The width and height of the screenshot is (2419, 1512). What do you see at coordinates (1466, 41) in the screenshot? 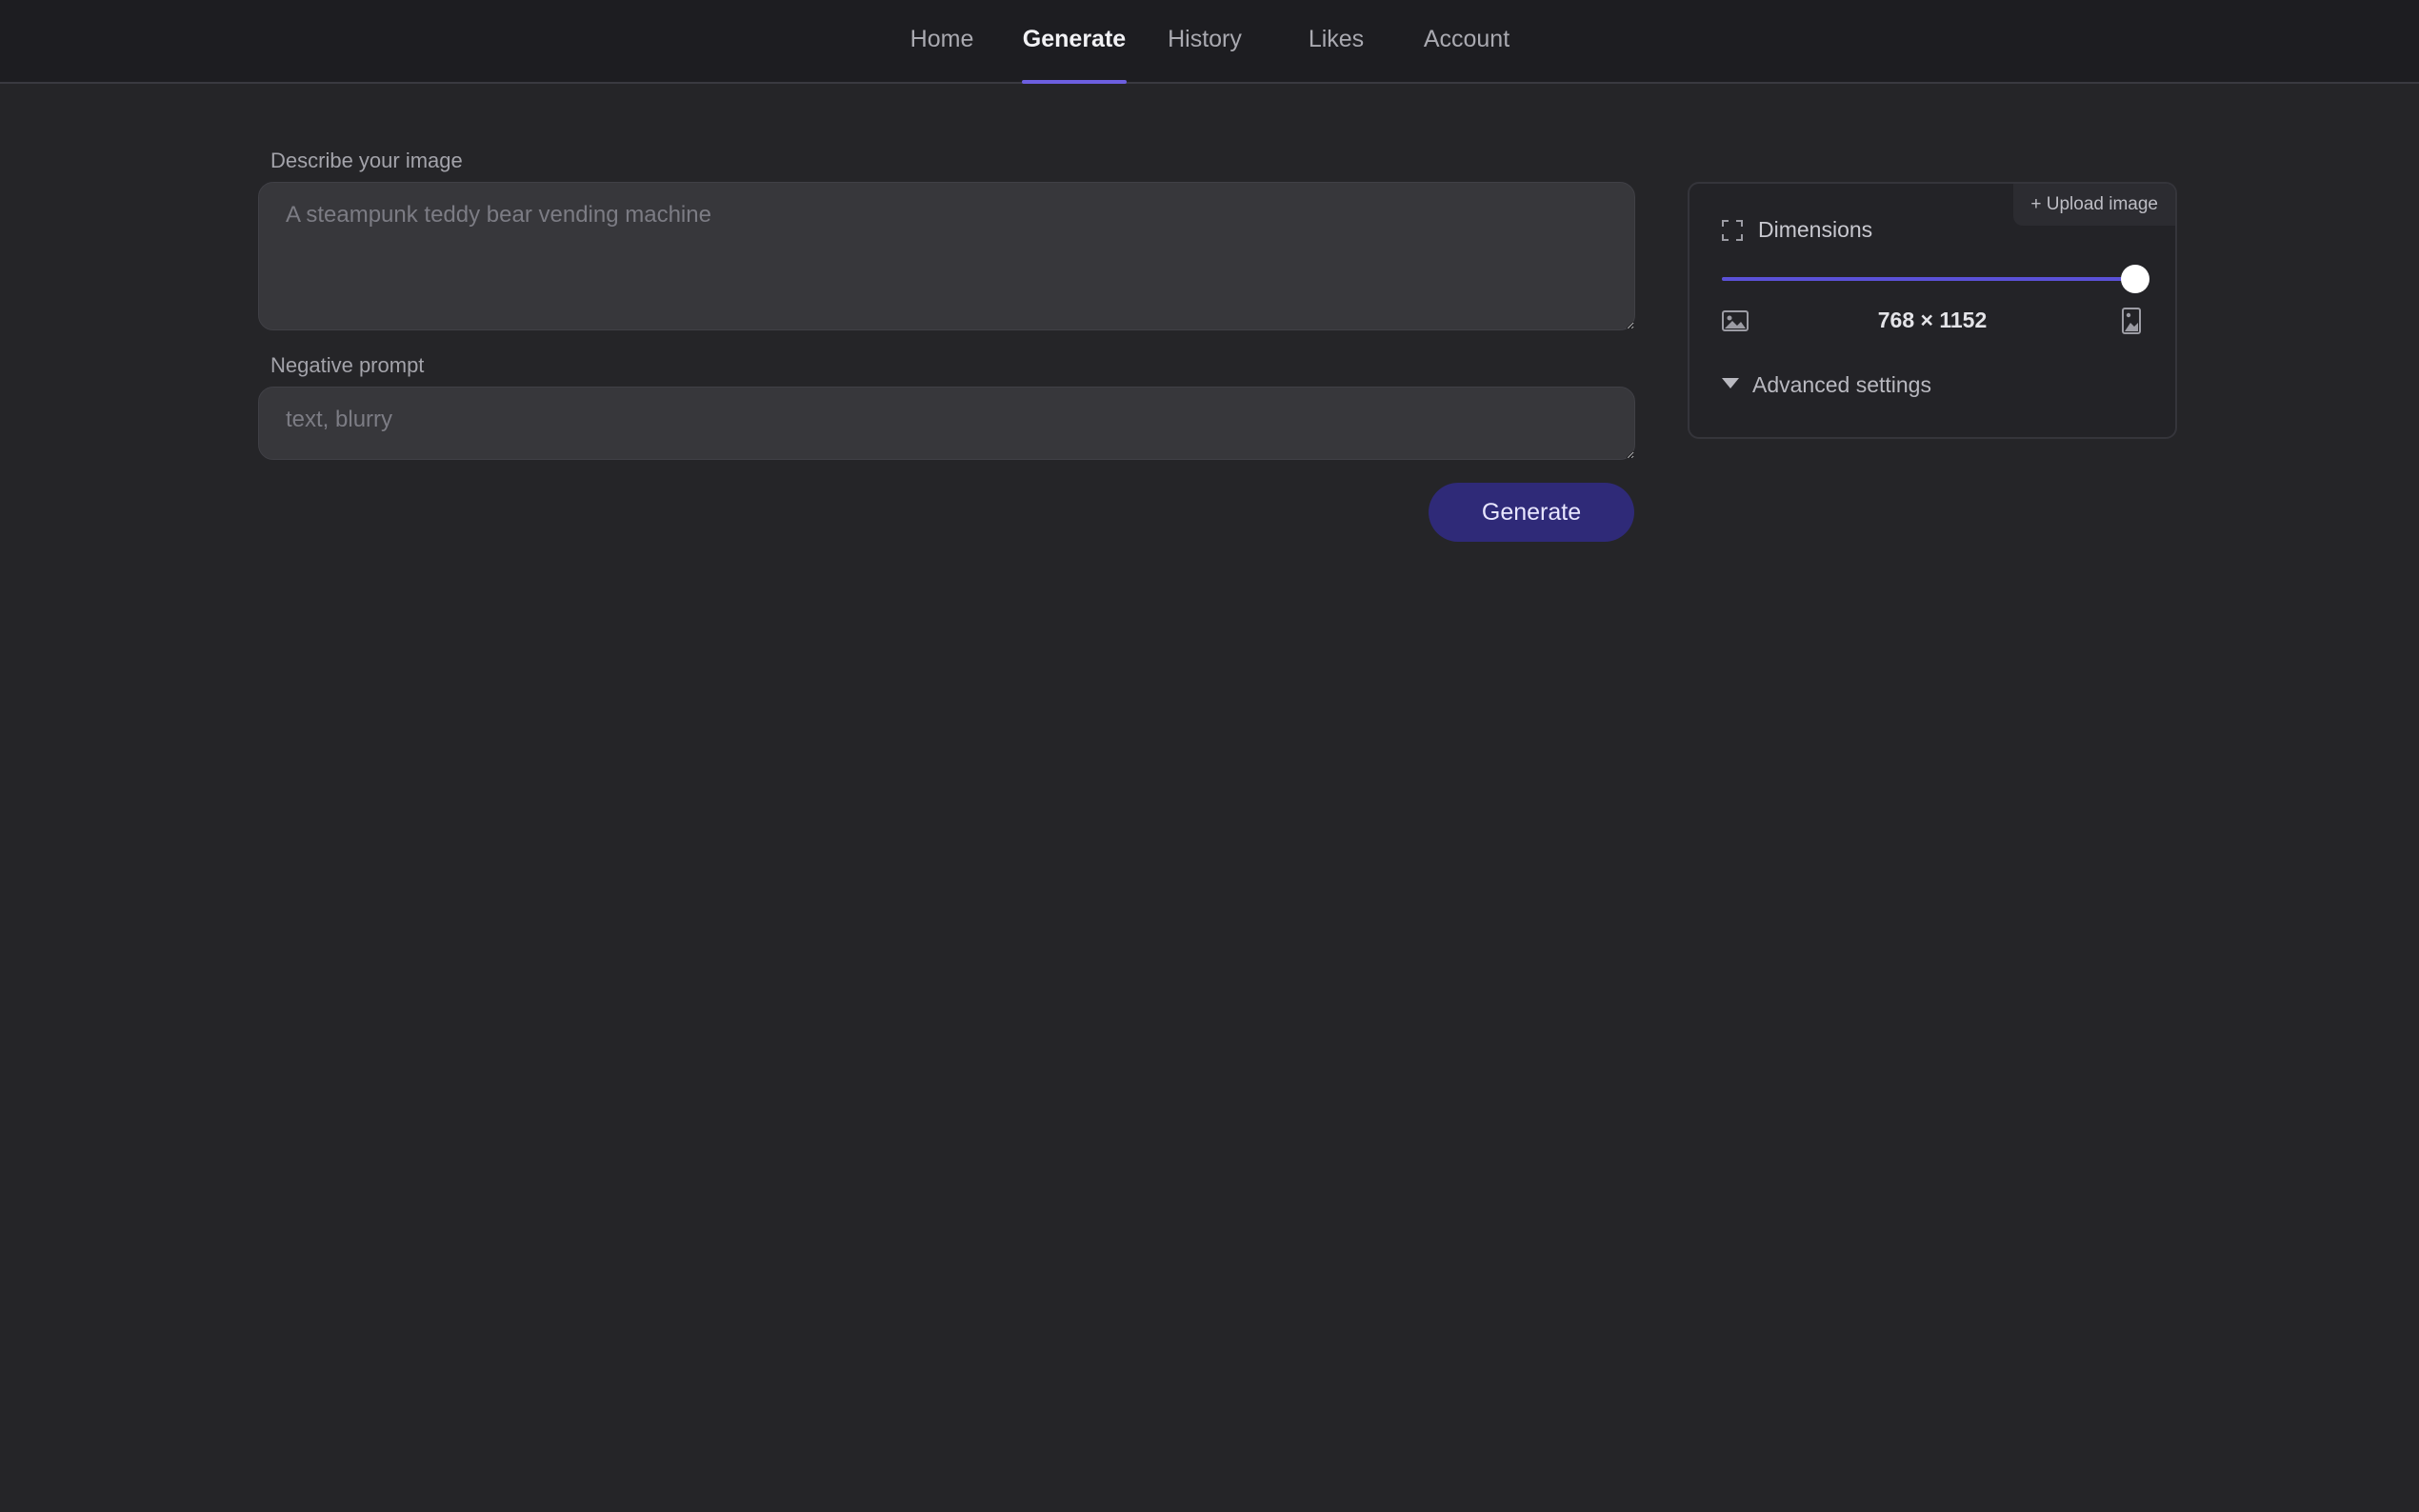
I see `nav-account: Account` at bounding box center [1466, 41].